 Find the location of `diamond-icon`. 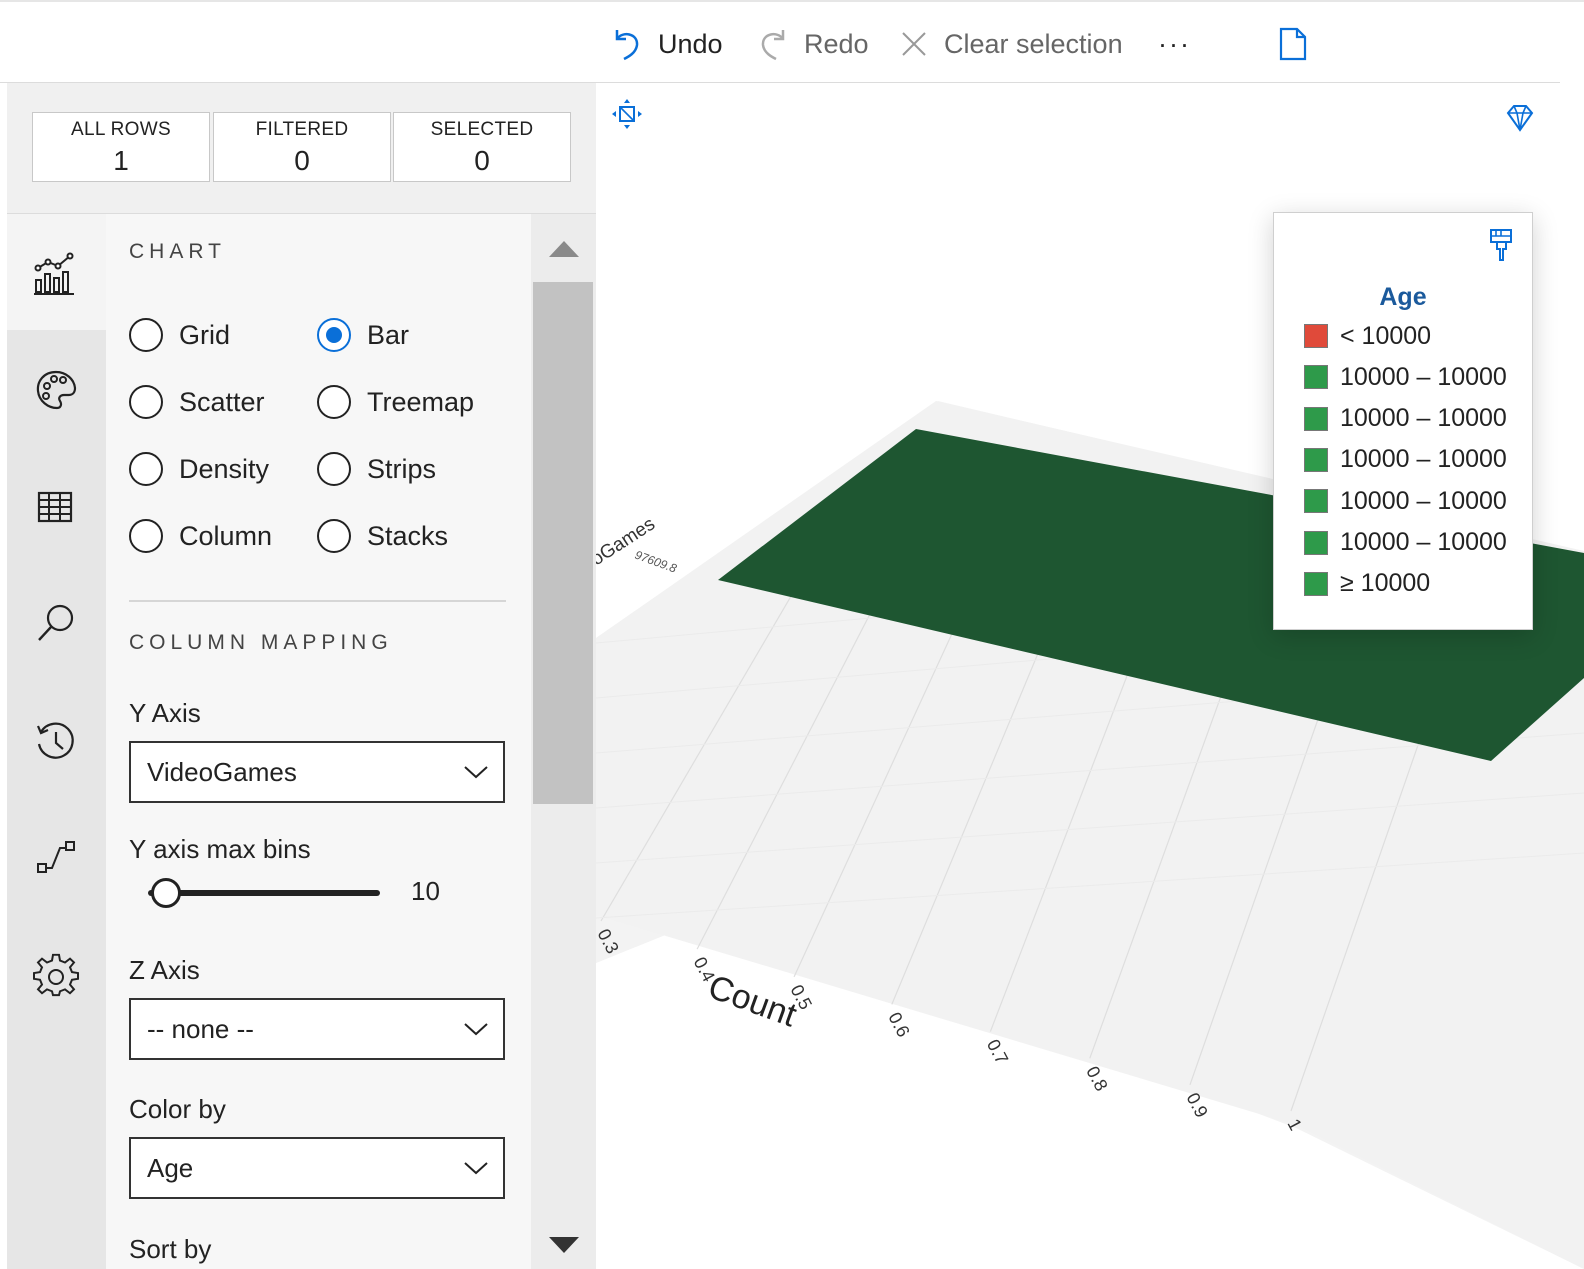

diamond-icon is located at coordinates (1520, 118).